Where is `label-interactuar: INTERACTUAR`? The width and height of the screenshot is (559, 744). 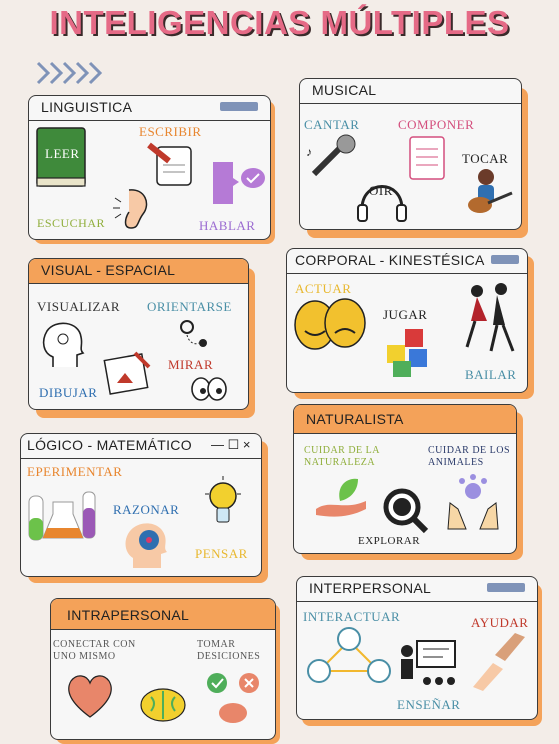 label-interactuar: INTERACTUAR is located at coordinates (352, 616).